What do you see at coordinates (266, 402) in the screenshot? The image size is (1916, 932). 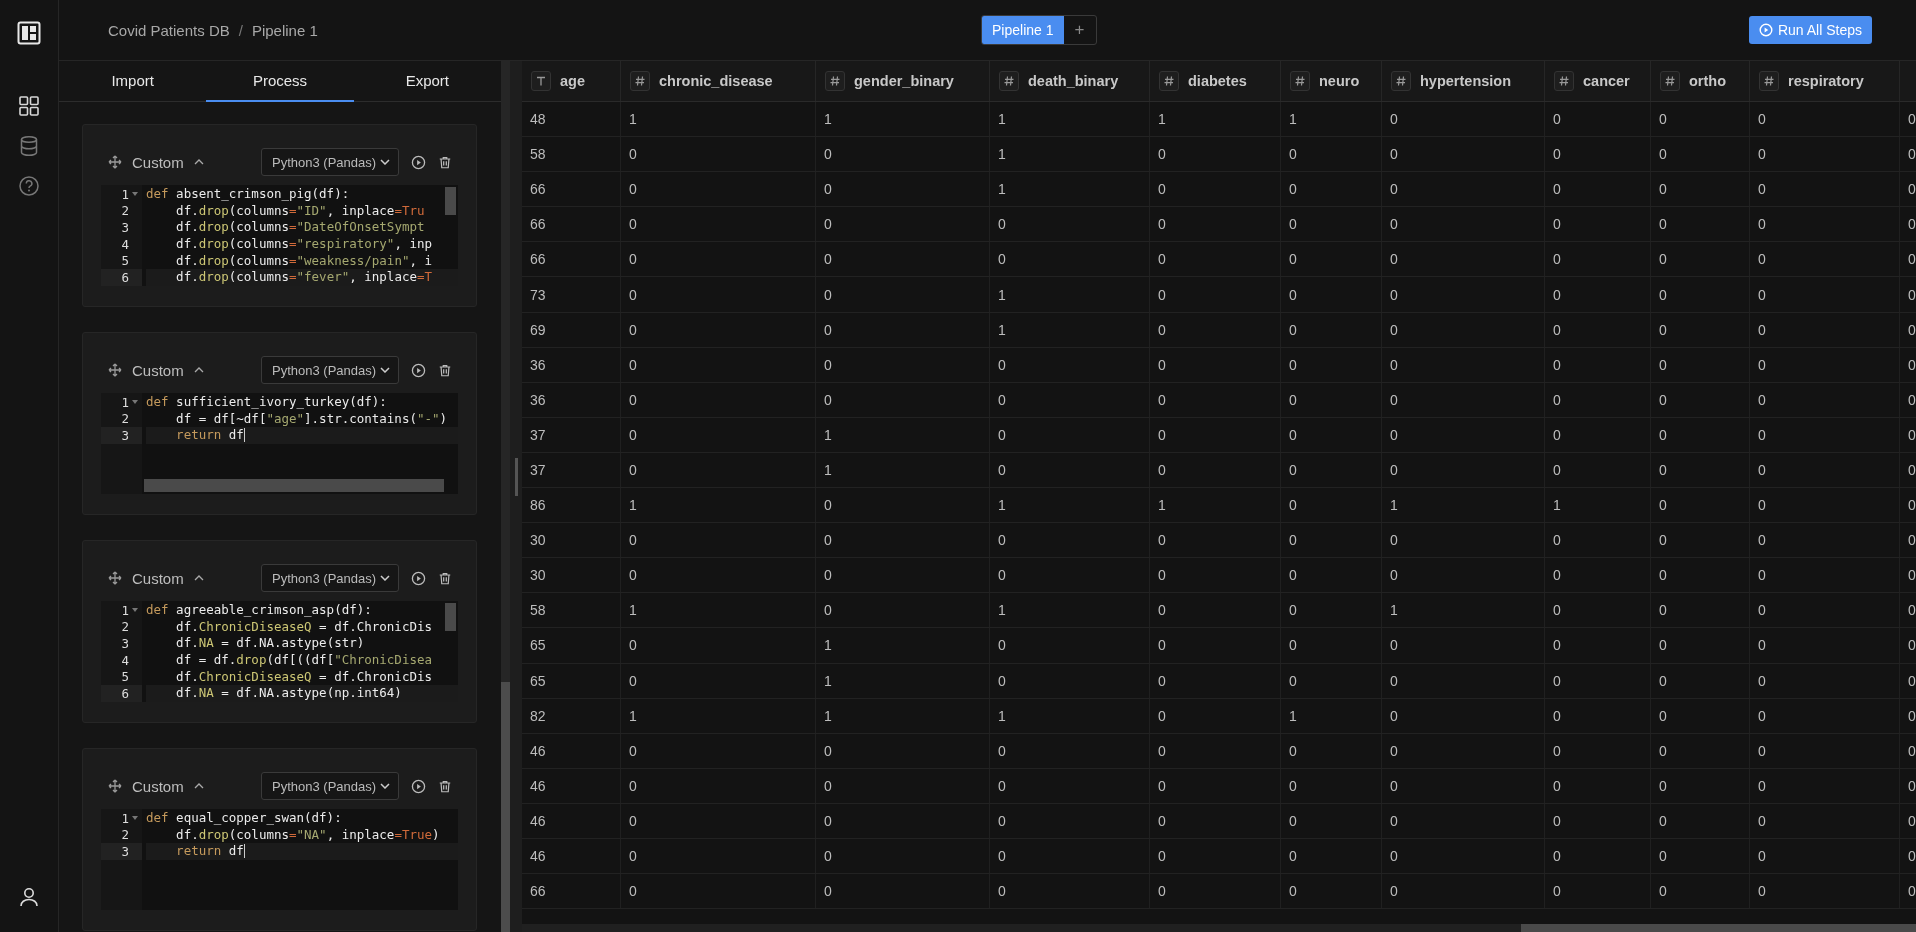 I see `code-line: def sufficient_ivory_turkey(df):` at bounding box center [266, 402].